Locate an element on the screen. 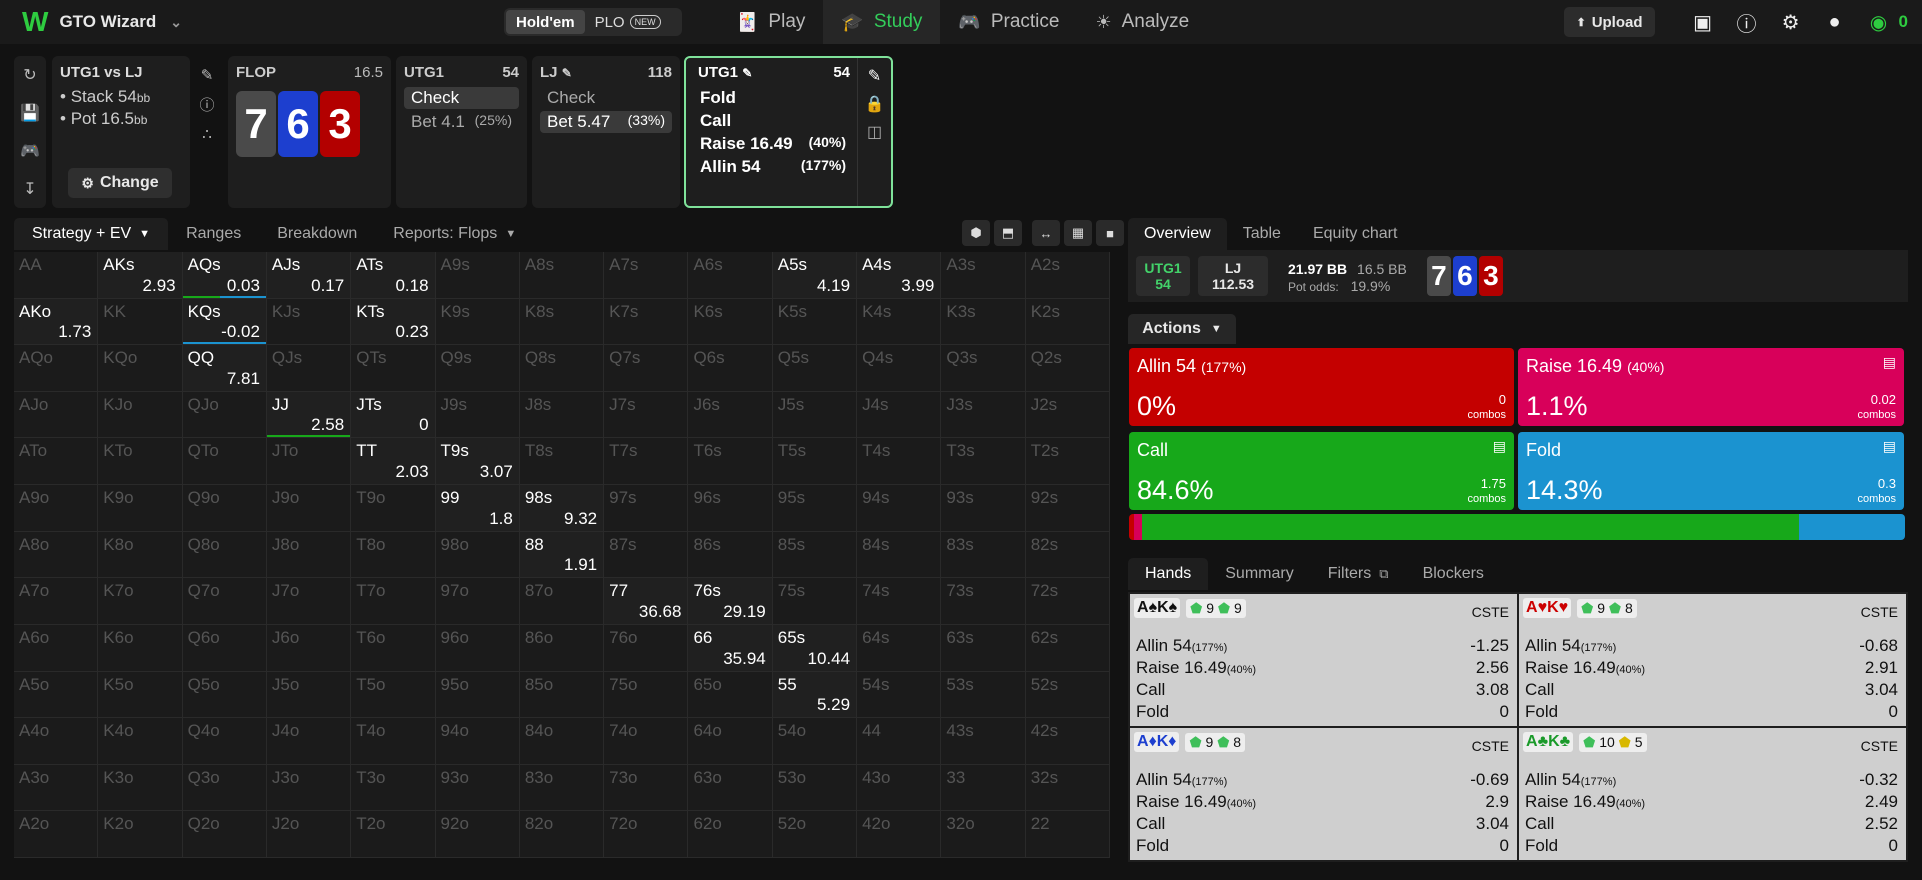  nav-play: 🃏 Play is located at coordinates (770, 22).